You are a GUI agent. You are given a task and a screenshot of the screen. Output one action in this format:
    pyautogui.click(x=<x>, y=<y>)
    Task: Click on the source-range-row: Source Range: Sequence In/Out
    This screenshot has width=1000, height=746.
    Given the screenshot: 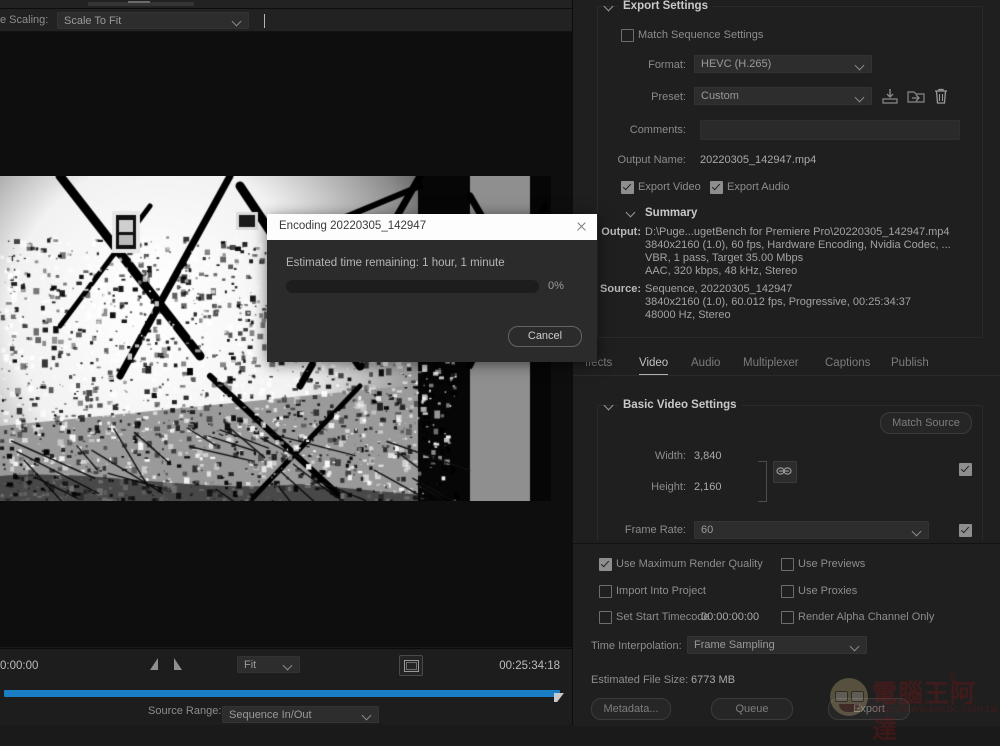 What is the action you would take?
    pyautogui.click(x=286, y=713)
    